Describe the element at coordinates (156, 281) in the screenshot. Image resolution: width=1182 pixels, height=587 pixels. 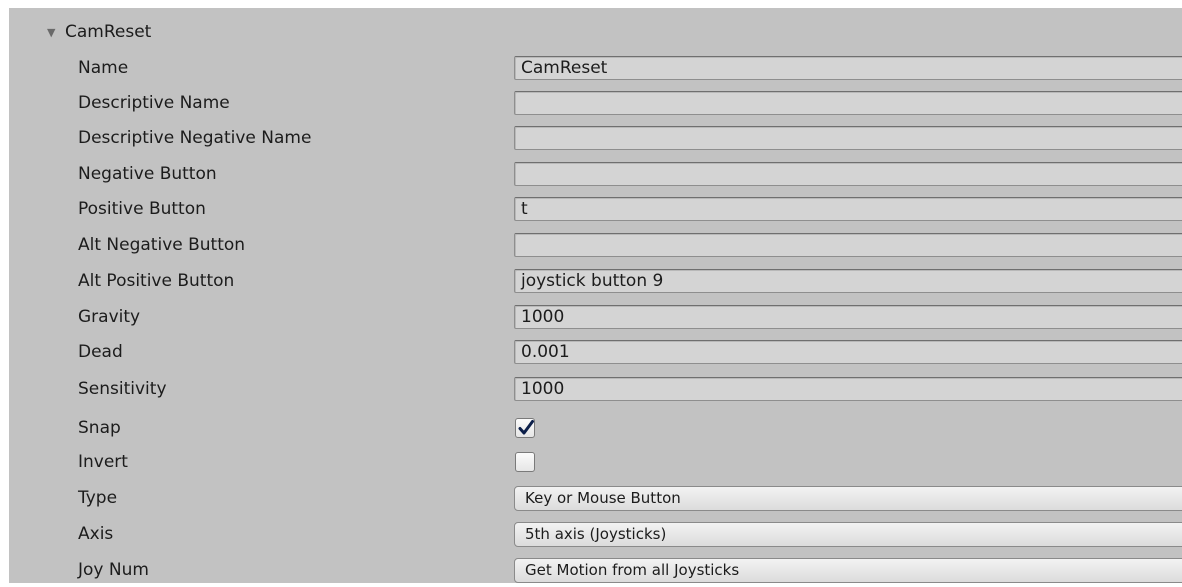
I see `alt-positive-button-label: Alt Positive Button` at that location.